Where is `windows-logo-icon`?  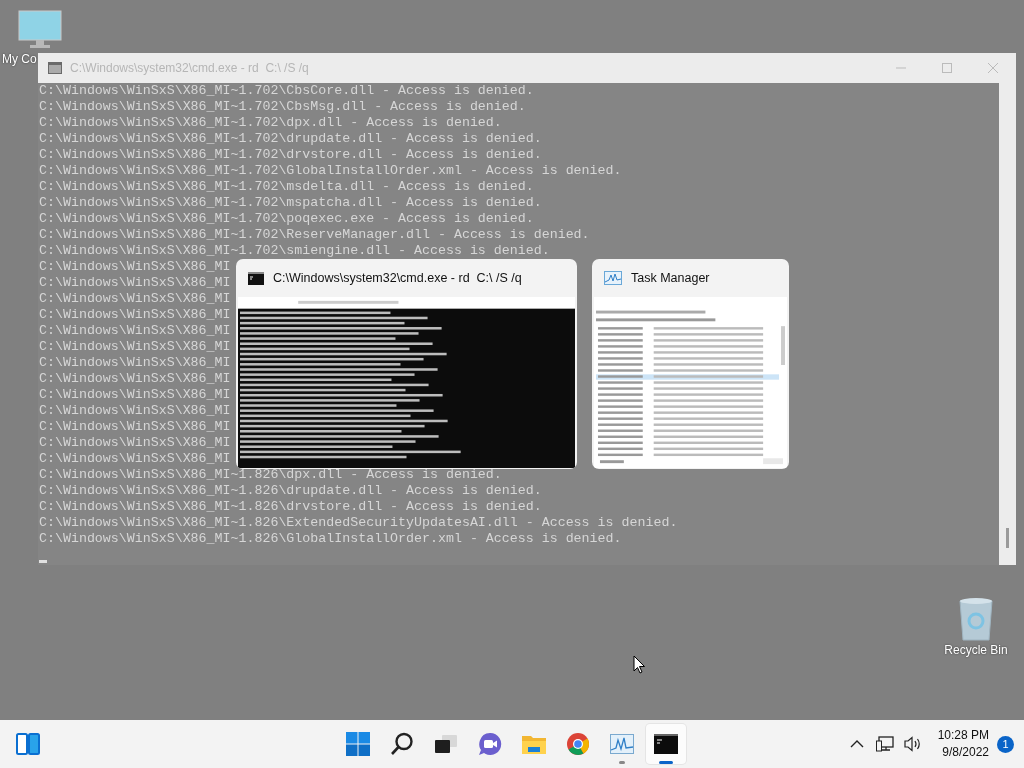
windows-logo-icon is located at coordinates (358, 744).